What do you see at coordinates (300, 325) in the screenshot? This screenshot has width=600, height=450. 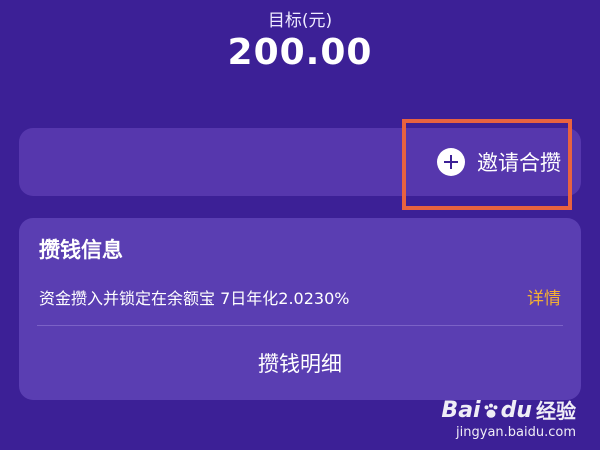 I see `divider` at bounding box center [300, 325].